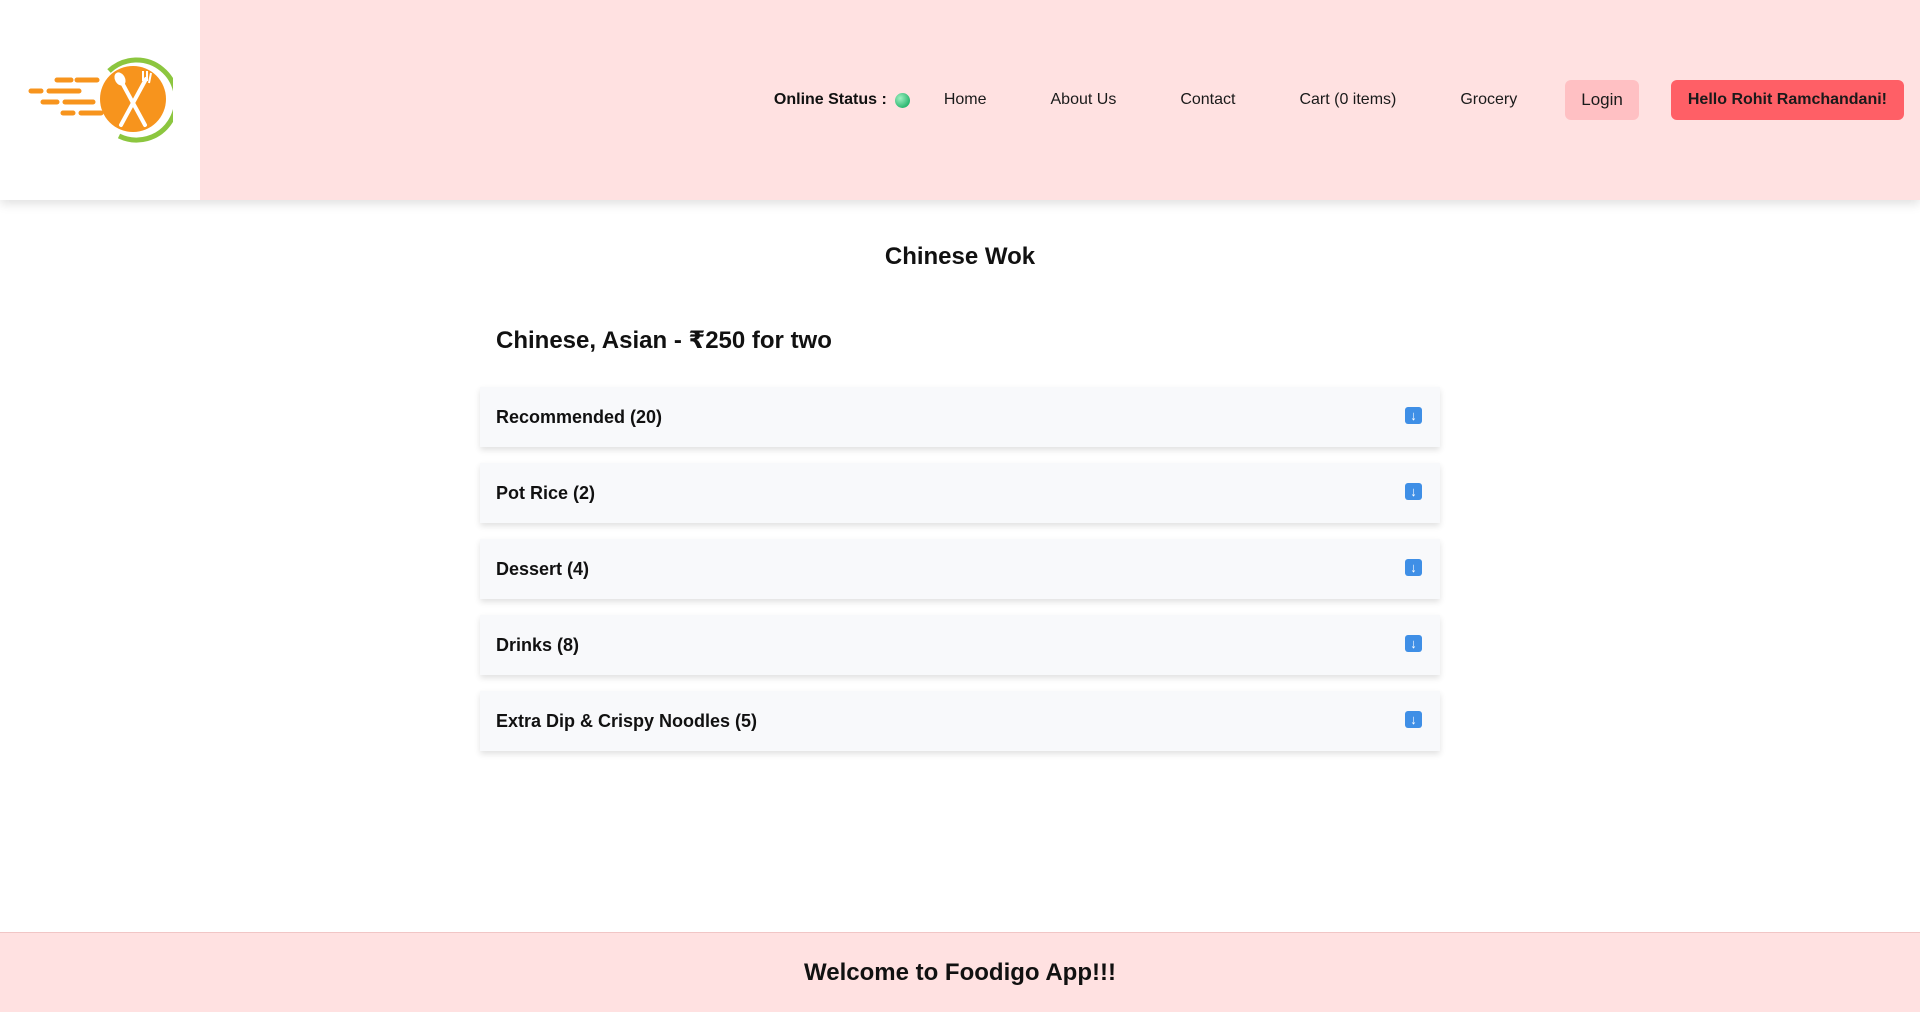 The width and height of the screenshot is (1920, 1012). Describe the element at coordinates (579, 416) in the screenshot. I see `category-label: Recommended (20)` at that location.